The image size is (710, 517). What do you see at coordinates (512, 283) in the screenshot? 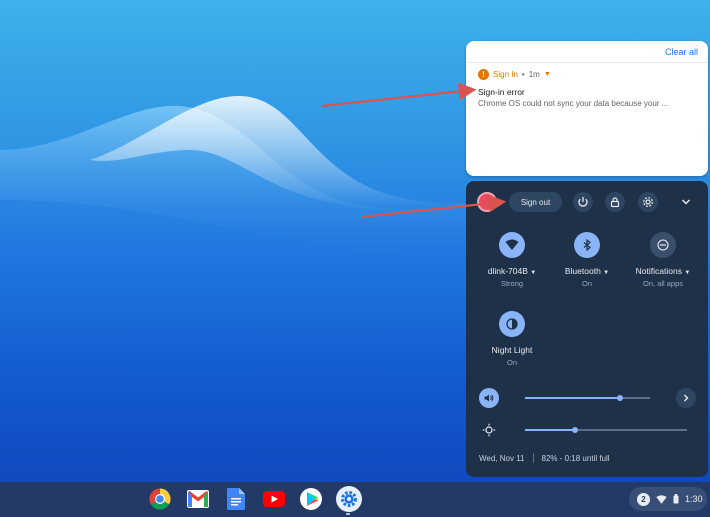
I see `wifi-status: Strong` at bounding box center [512, 283].